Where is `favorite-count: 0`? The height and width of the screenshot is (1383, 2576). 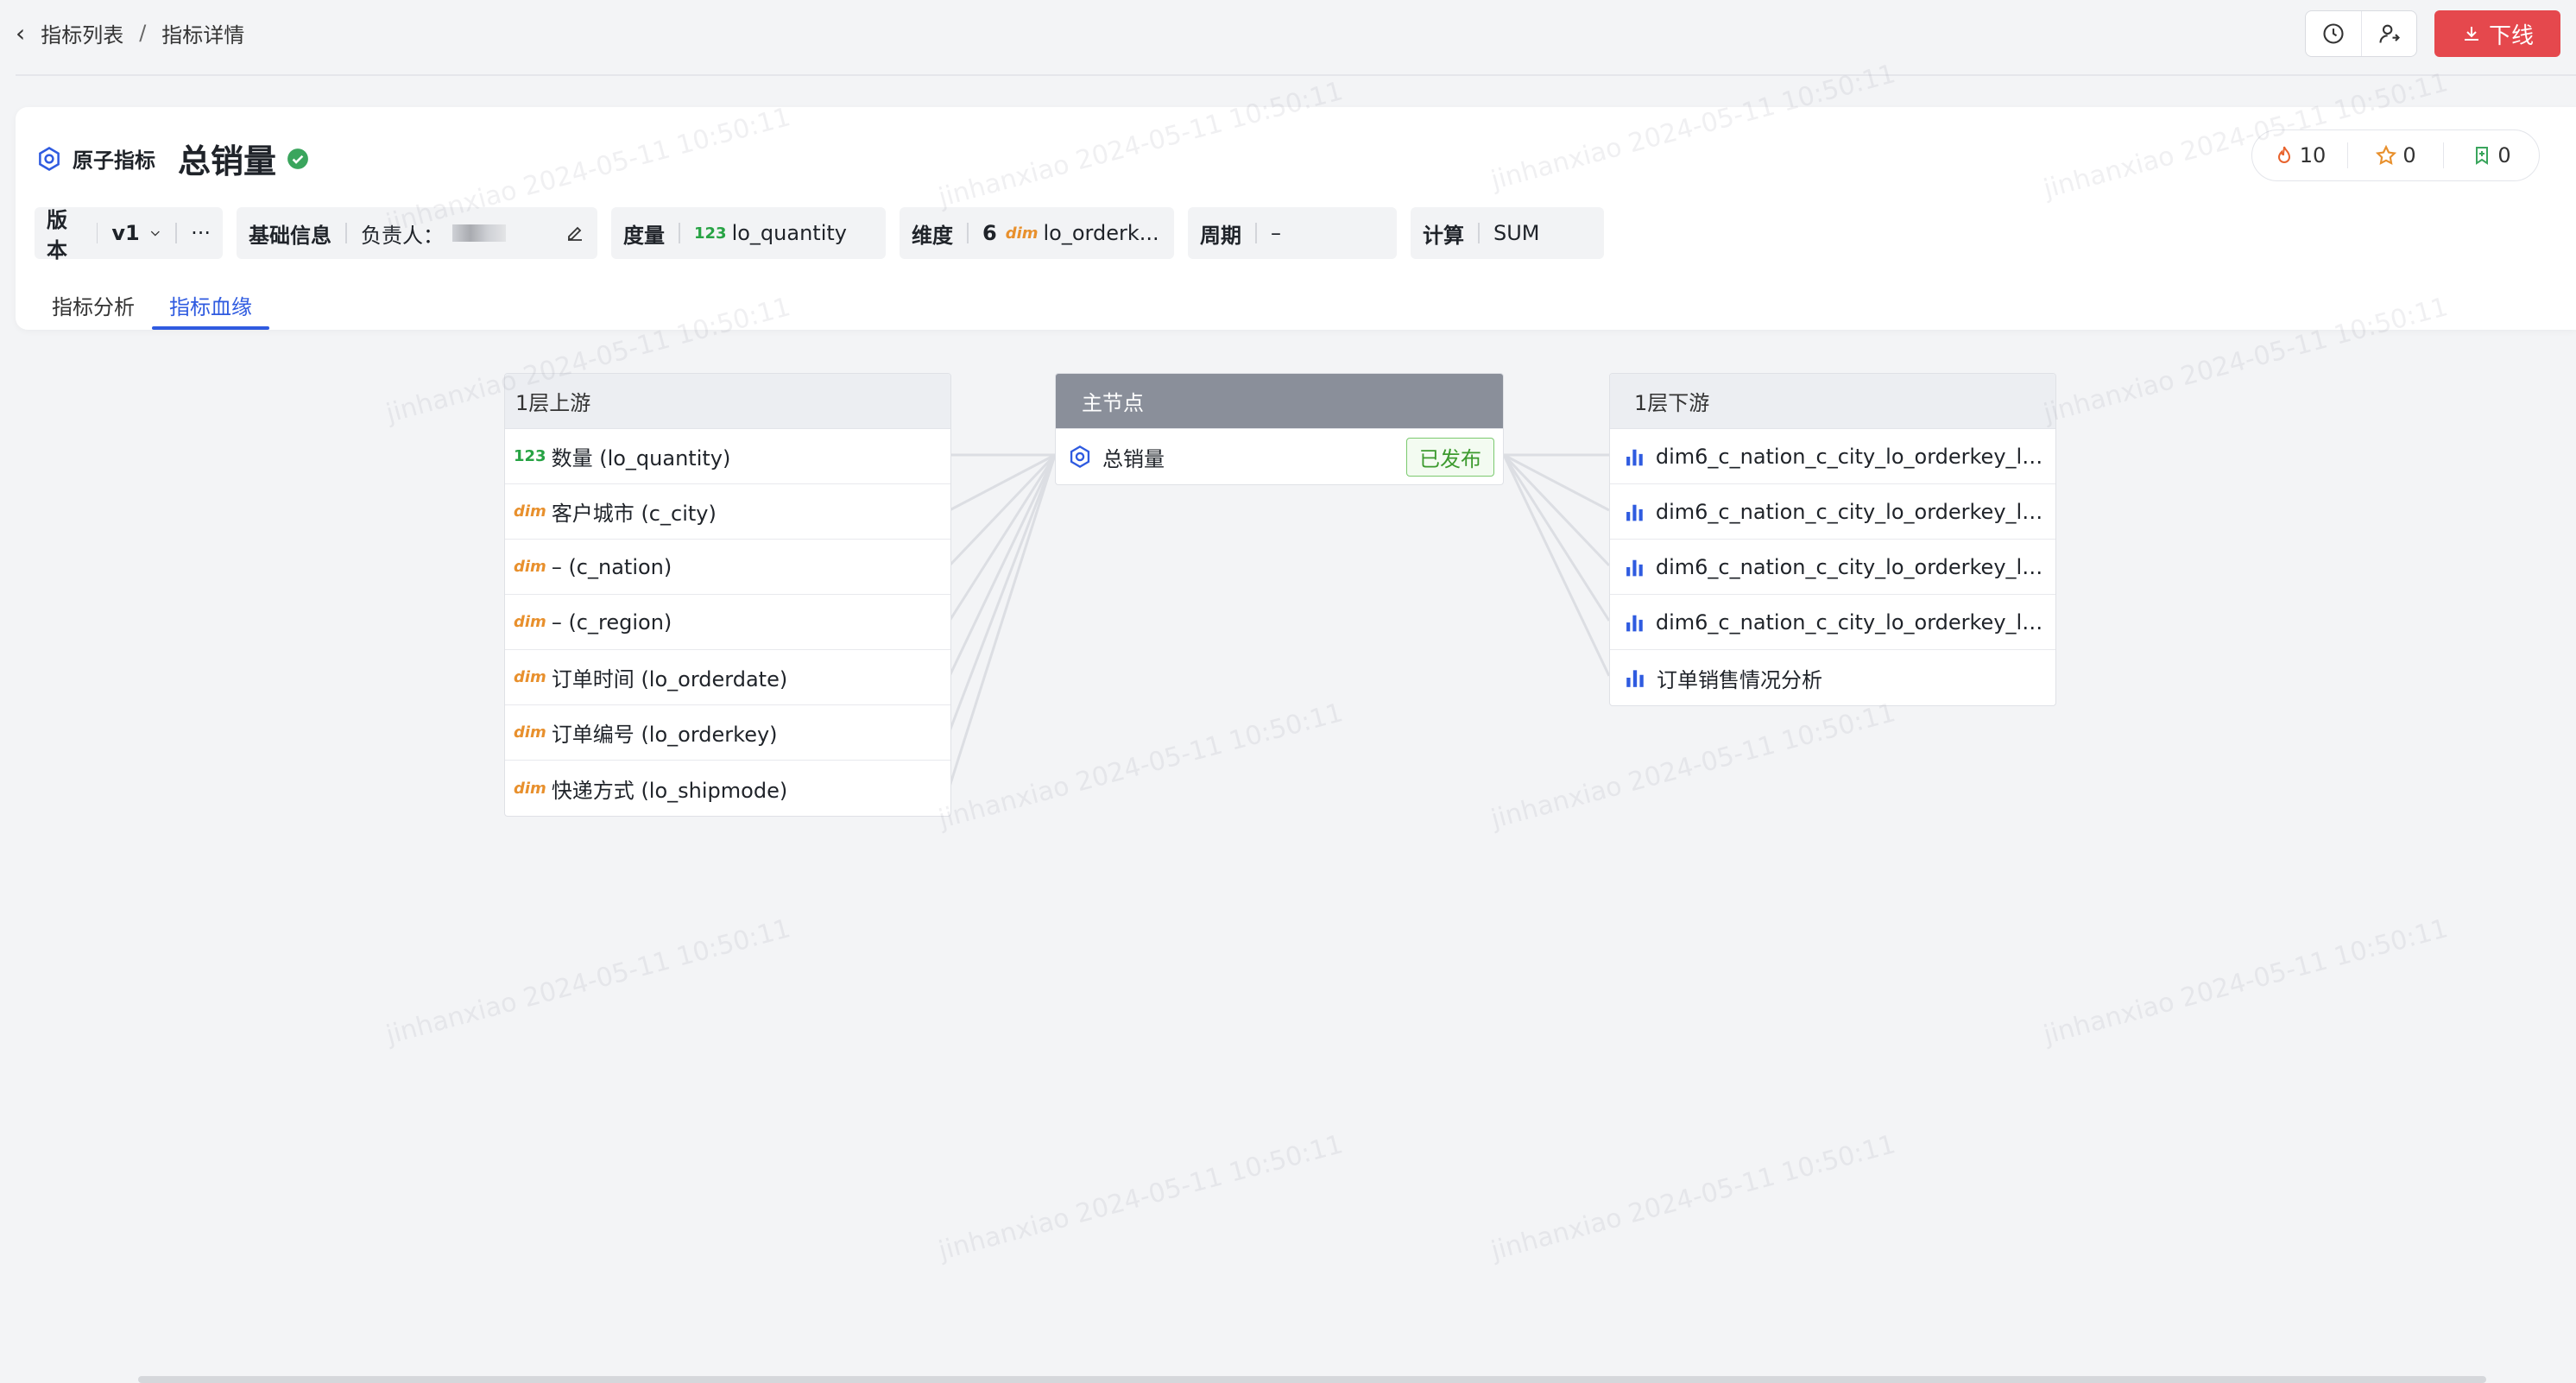 favorite-count: 0 is located at coordinates (2409, 155).